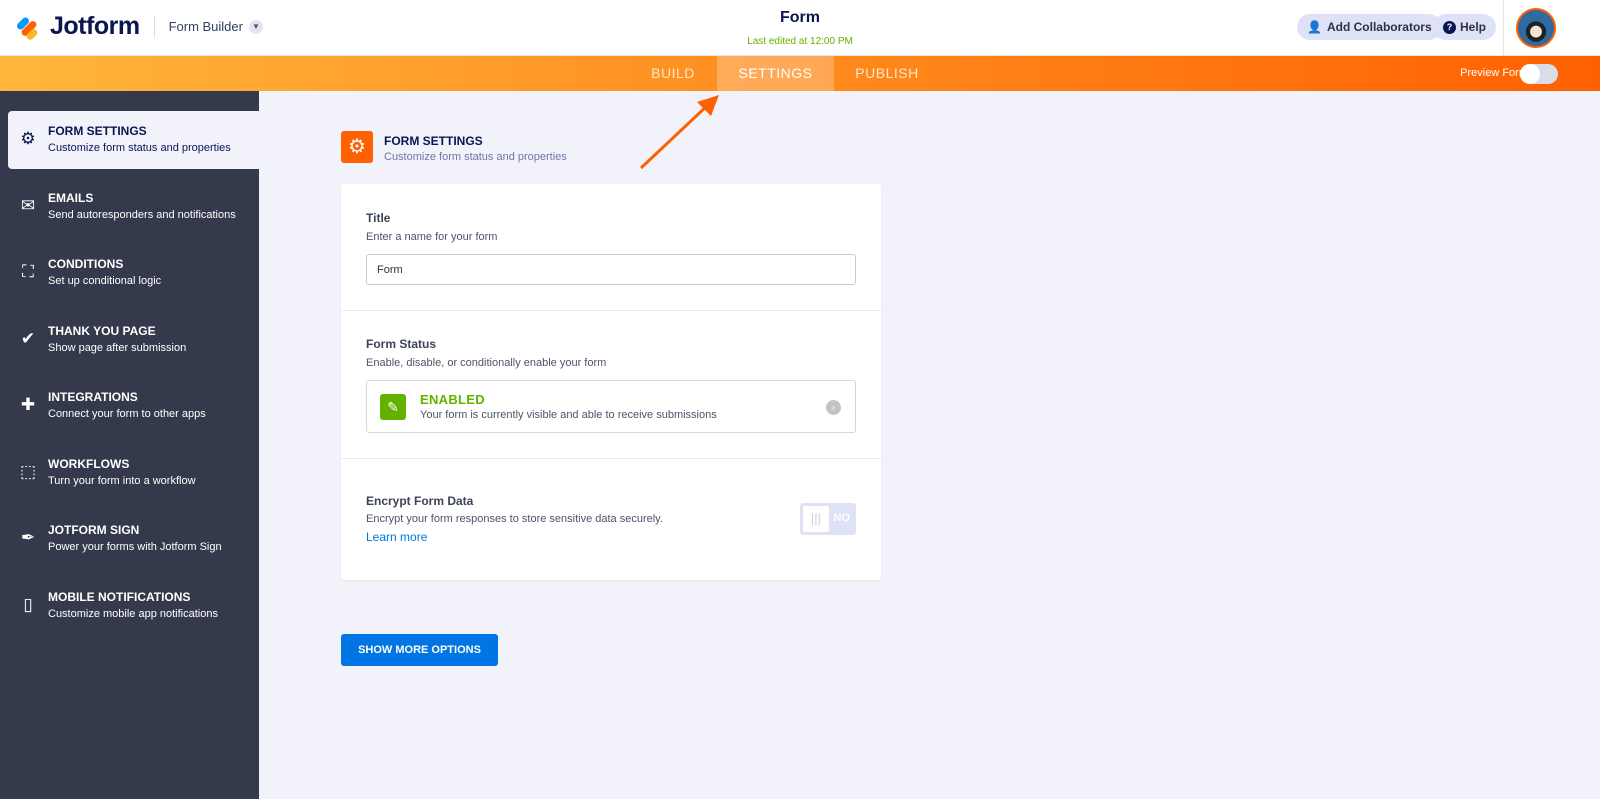  What do you see at coordinates (842, 518) in the screenshot?
I see `toggle-label: NO` at bounding box center [842, 518].